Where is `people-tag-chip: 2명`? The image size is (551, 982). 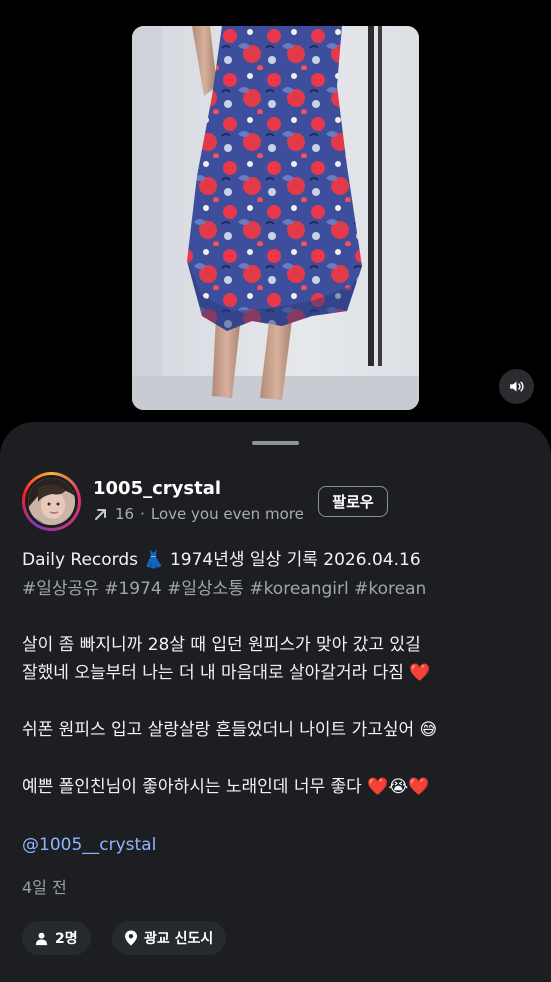 people-tag-chip: 2명 is located at coordinates (56, 938).